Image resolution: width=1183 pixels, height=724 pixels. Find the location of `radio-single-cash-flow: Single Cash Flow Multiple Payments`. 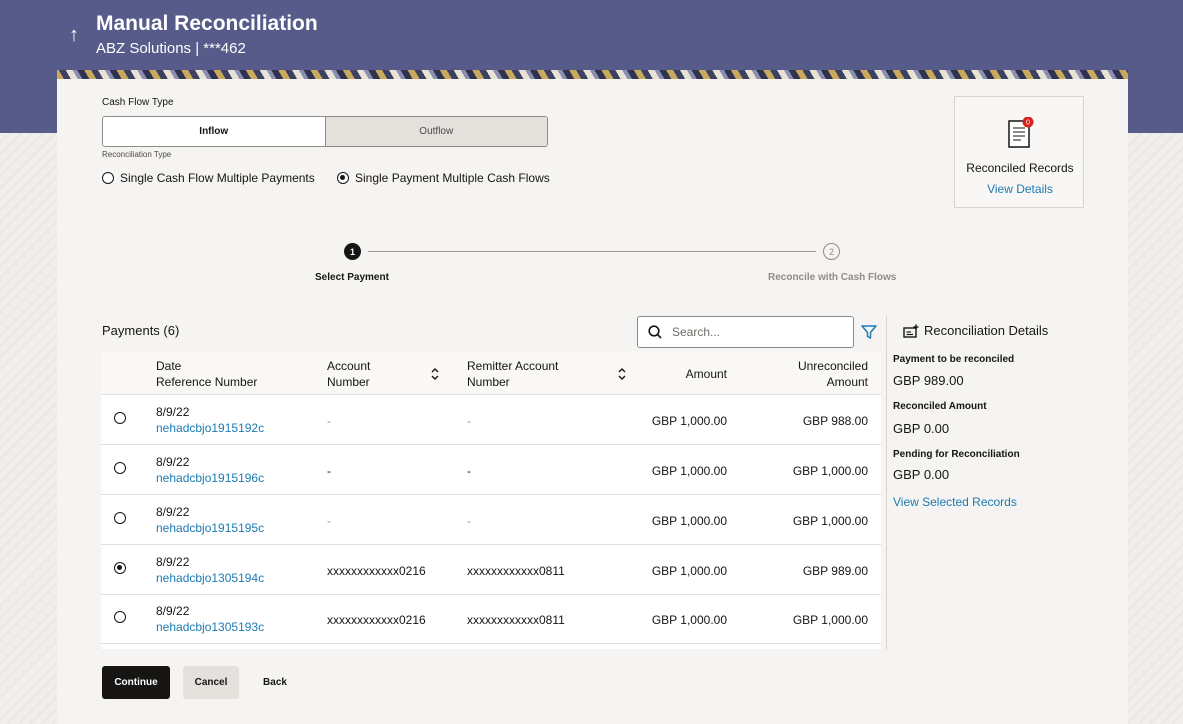

radio-single-cash-flow: Single Cash Flow Multiple Payments is located at coordinates (208, 178).